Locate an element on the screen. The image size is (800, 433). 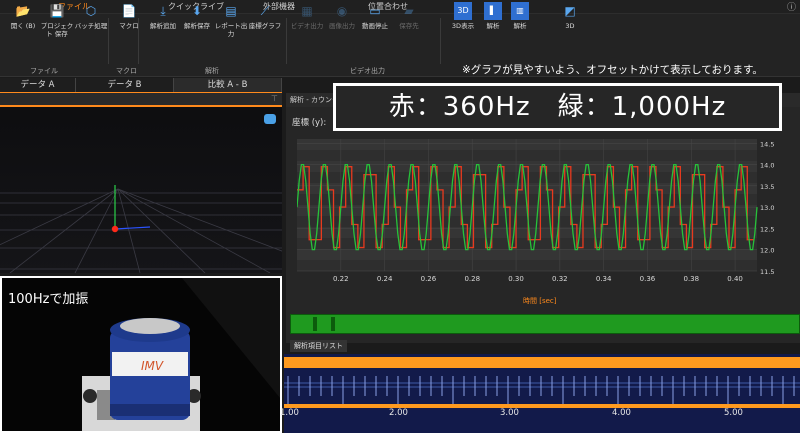
3d-icon: 3D is located at coordinates (463, 11).